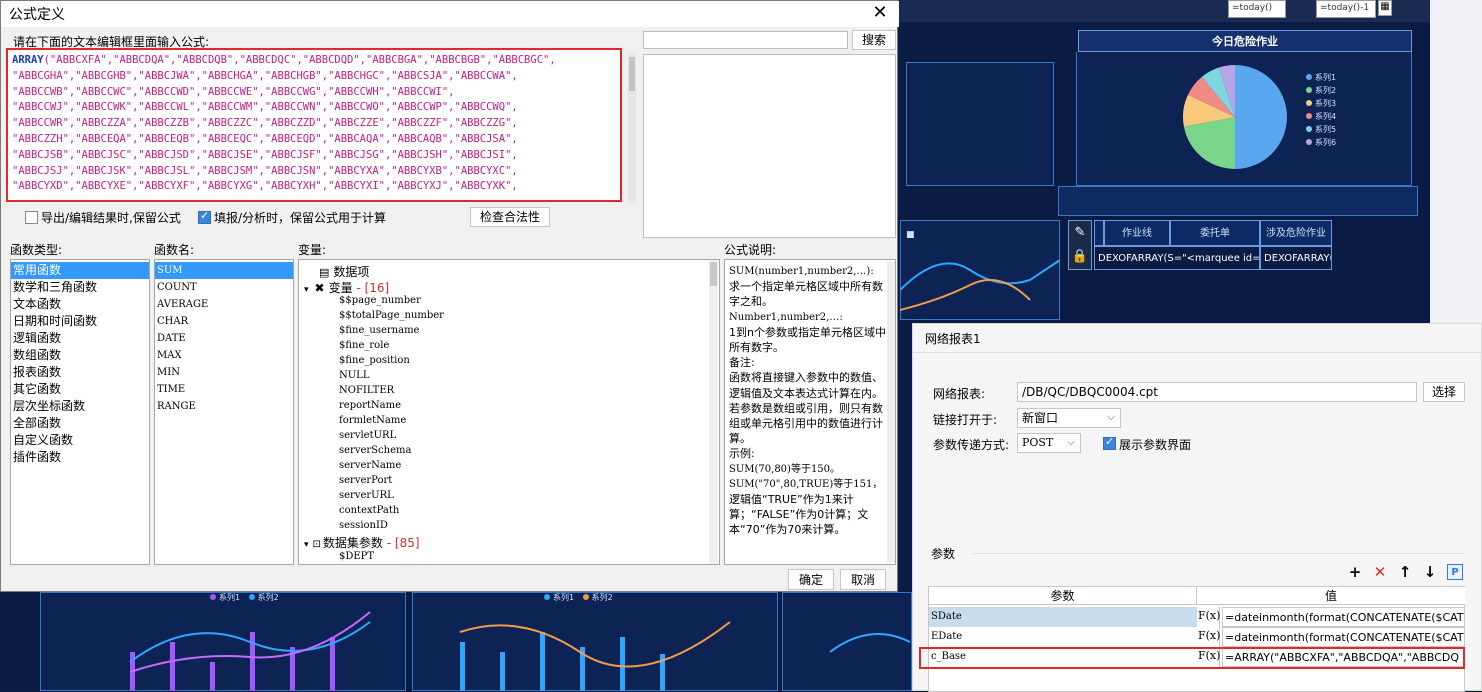 Image resolution: width=1482 pixels, height=692 pixels. What do you see at coordinates (1385, 8) in the screenshot?
I see `calendar-icon: ▦` at bounding box center [1385, 8].